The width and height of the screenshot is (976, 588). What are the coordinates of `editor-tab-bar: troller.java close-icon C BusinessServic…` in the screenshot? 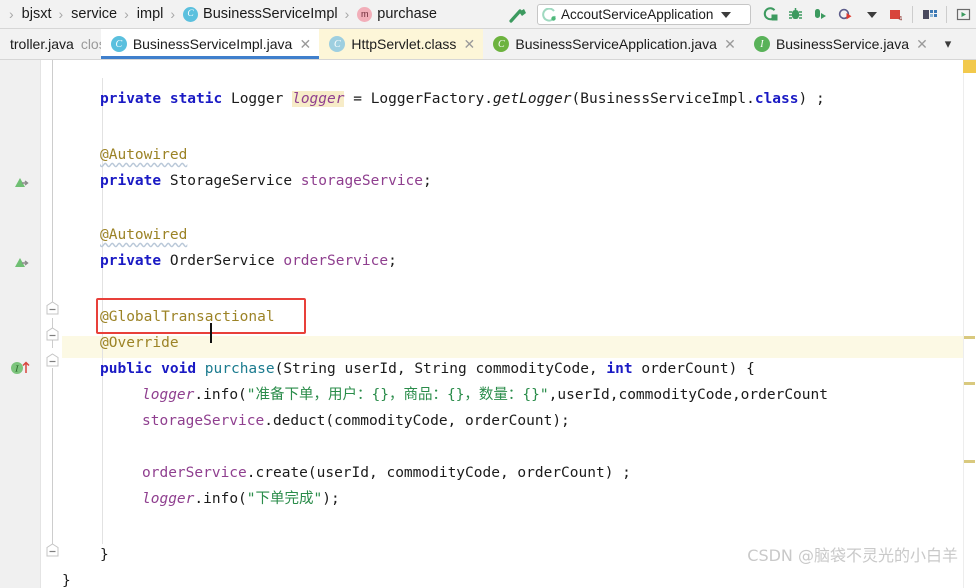 It's located at (488, 44).